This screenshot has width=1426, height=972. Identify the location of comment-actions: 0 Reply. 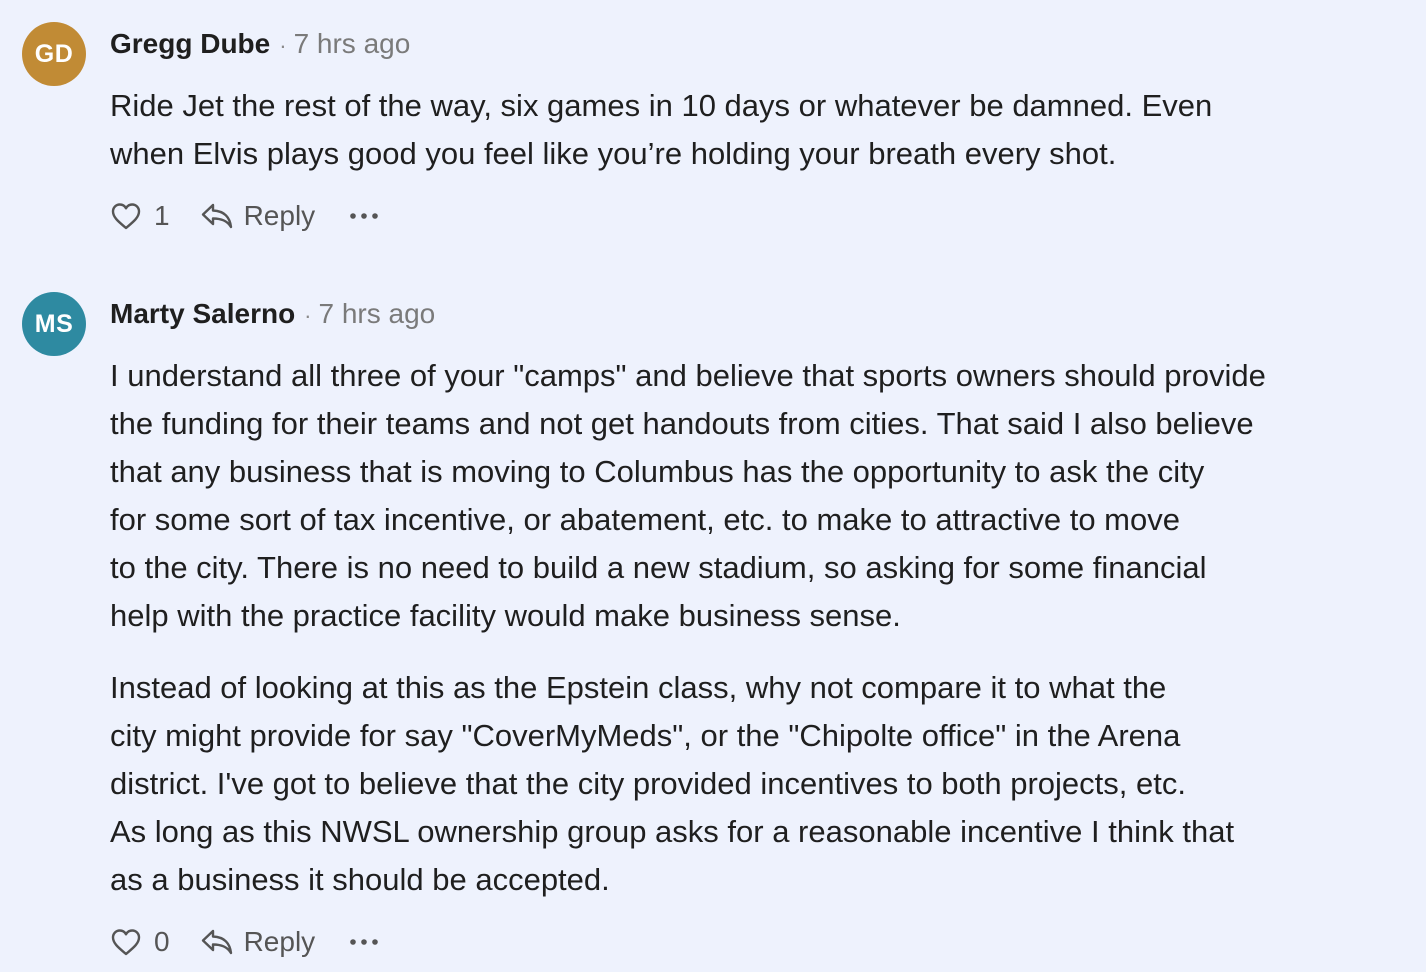
(244, 942).